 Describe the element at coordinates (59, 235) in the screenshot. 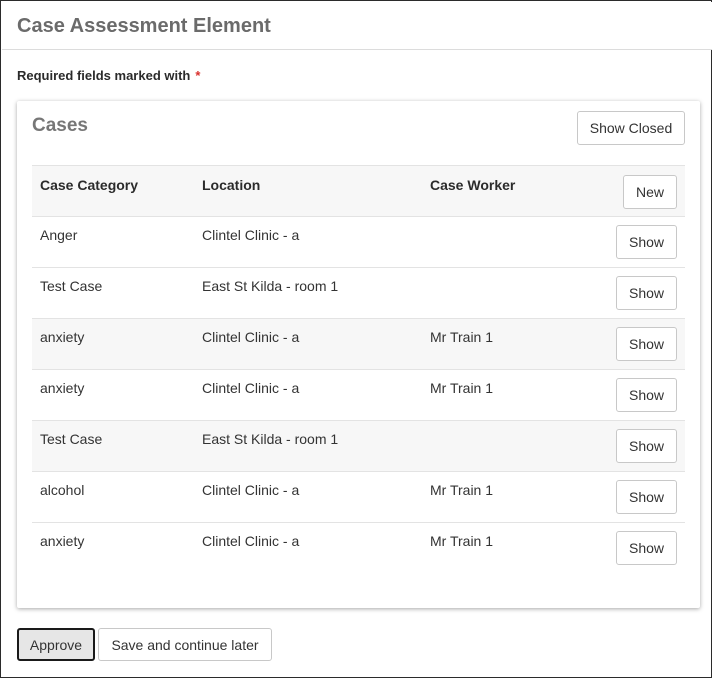

I see `cell-case-category: Anger` at that location.